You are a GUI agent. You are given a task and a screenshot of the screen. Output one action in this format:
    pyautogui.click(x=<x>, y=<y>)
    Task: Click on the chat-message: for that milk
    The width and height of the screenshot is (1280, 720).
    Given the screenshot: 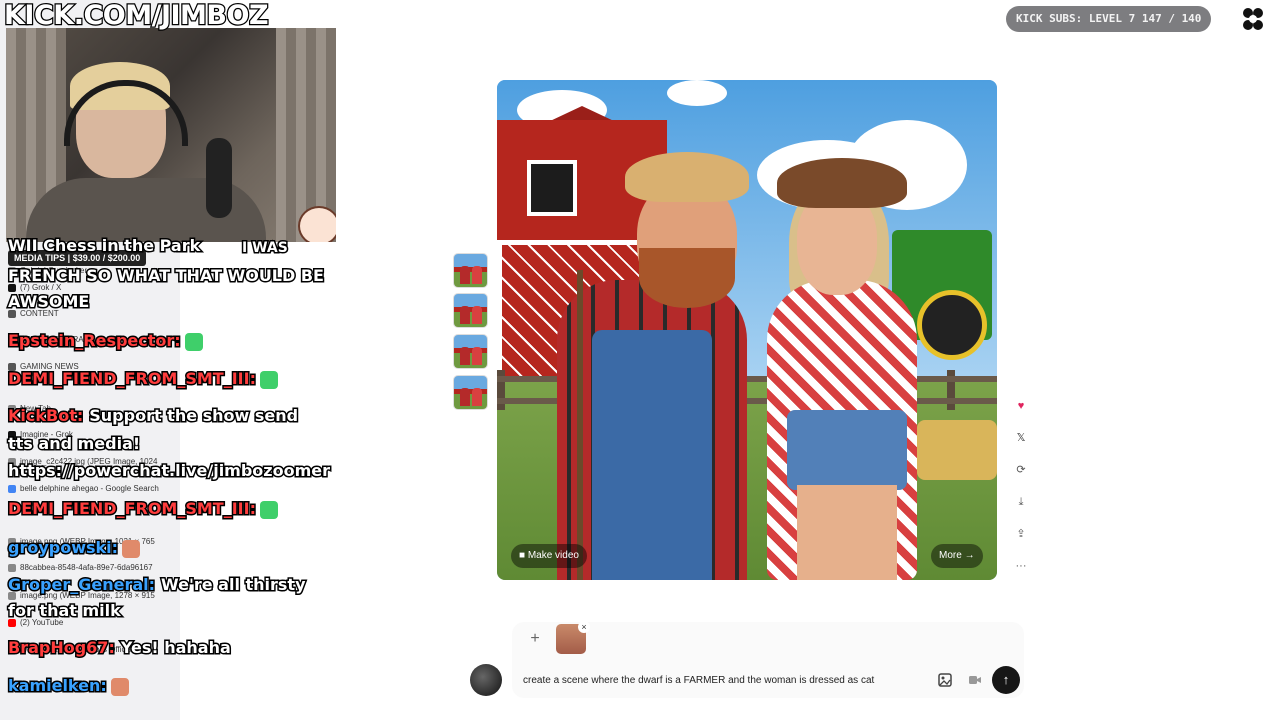 What is the action you would take?
    pyautogui.click(x=65, y=611)
    